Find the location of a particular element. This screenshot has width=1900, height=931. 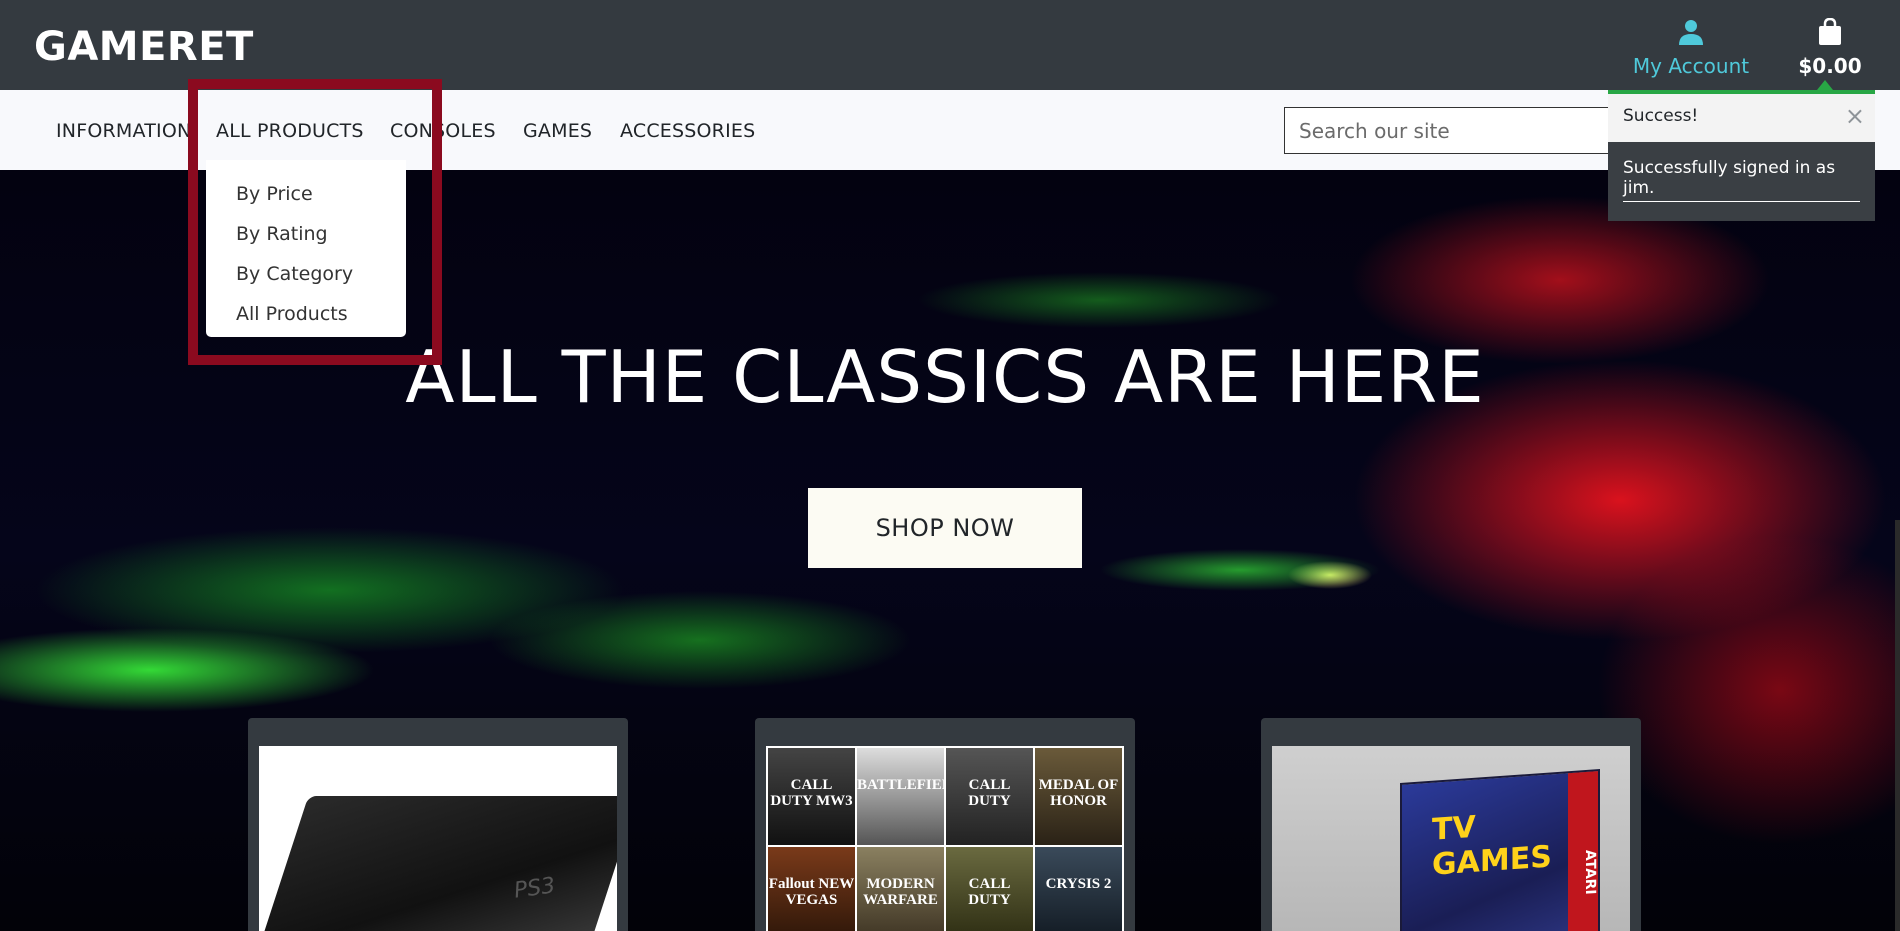

dropdown-item-all-products: All Products is located at coordinates (306, 314).